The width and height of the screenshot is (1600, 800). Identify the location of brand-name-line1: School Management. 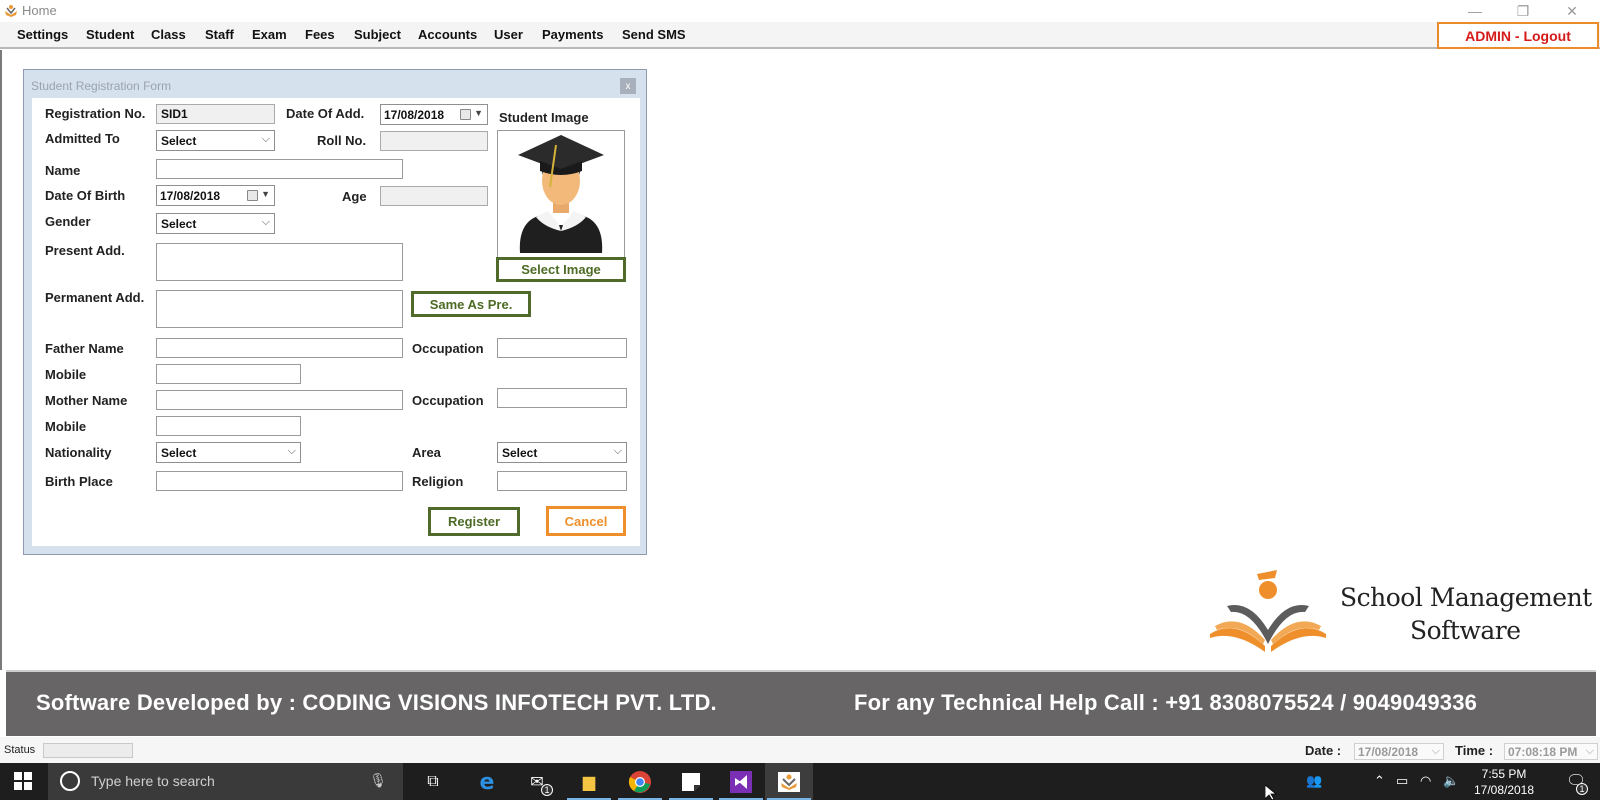
(1466, 597).